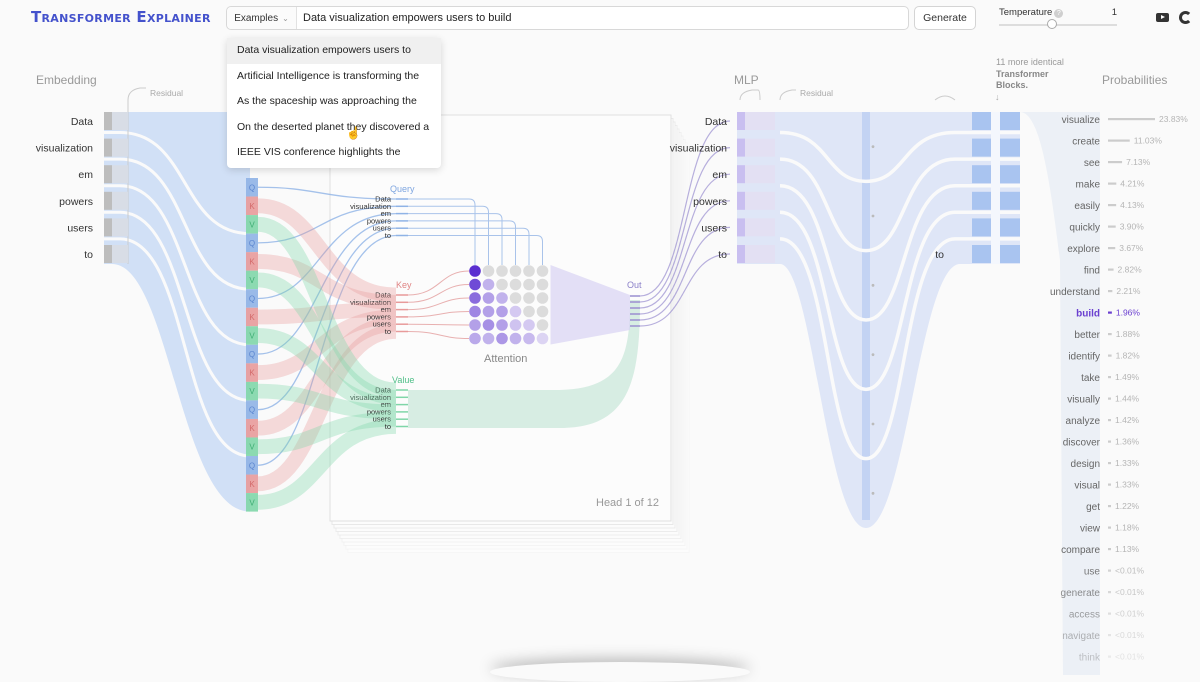  What do you see at coordinates (787, 95) in the screenshot?
I see `residual-bracket` at bounding box center [787, 95].